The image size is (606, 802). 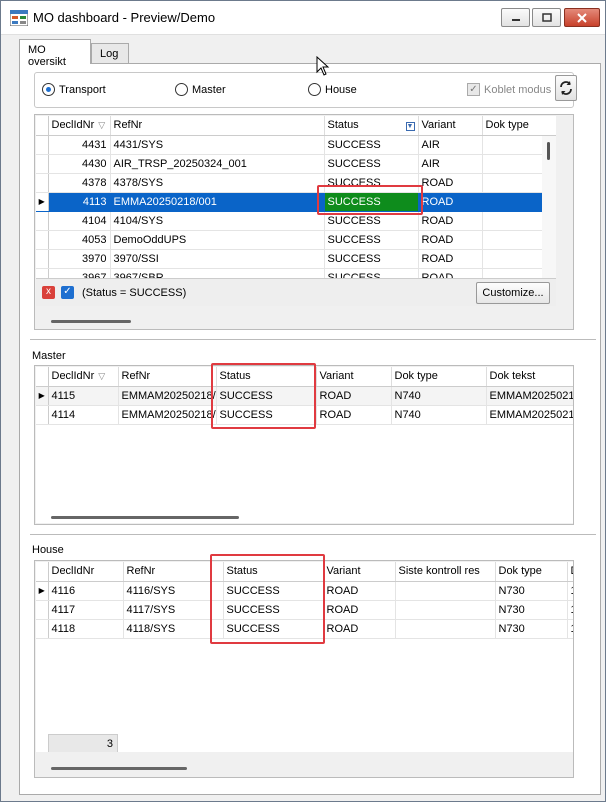 What do you see at coordinates (55, 53) in the screenshot?
I see `tab-mo-oversikt: MO oversikt` at bounding box center [55, 53].